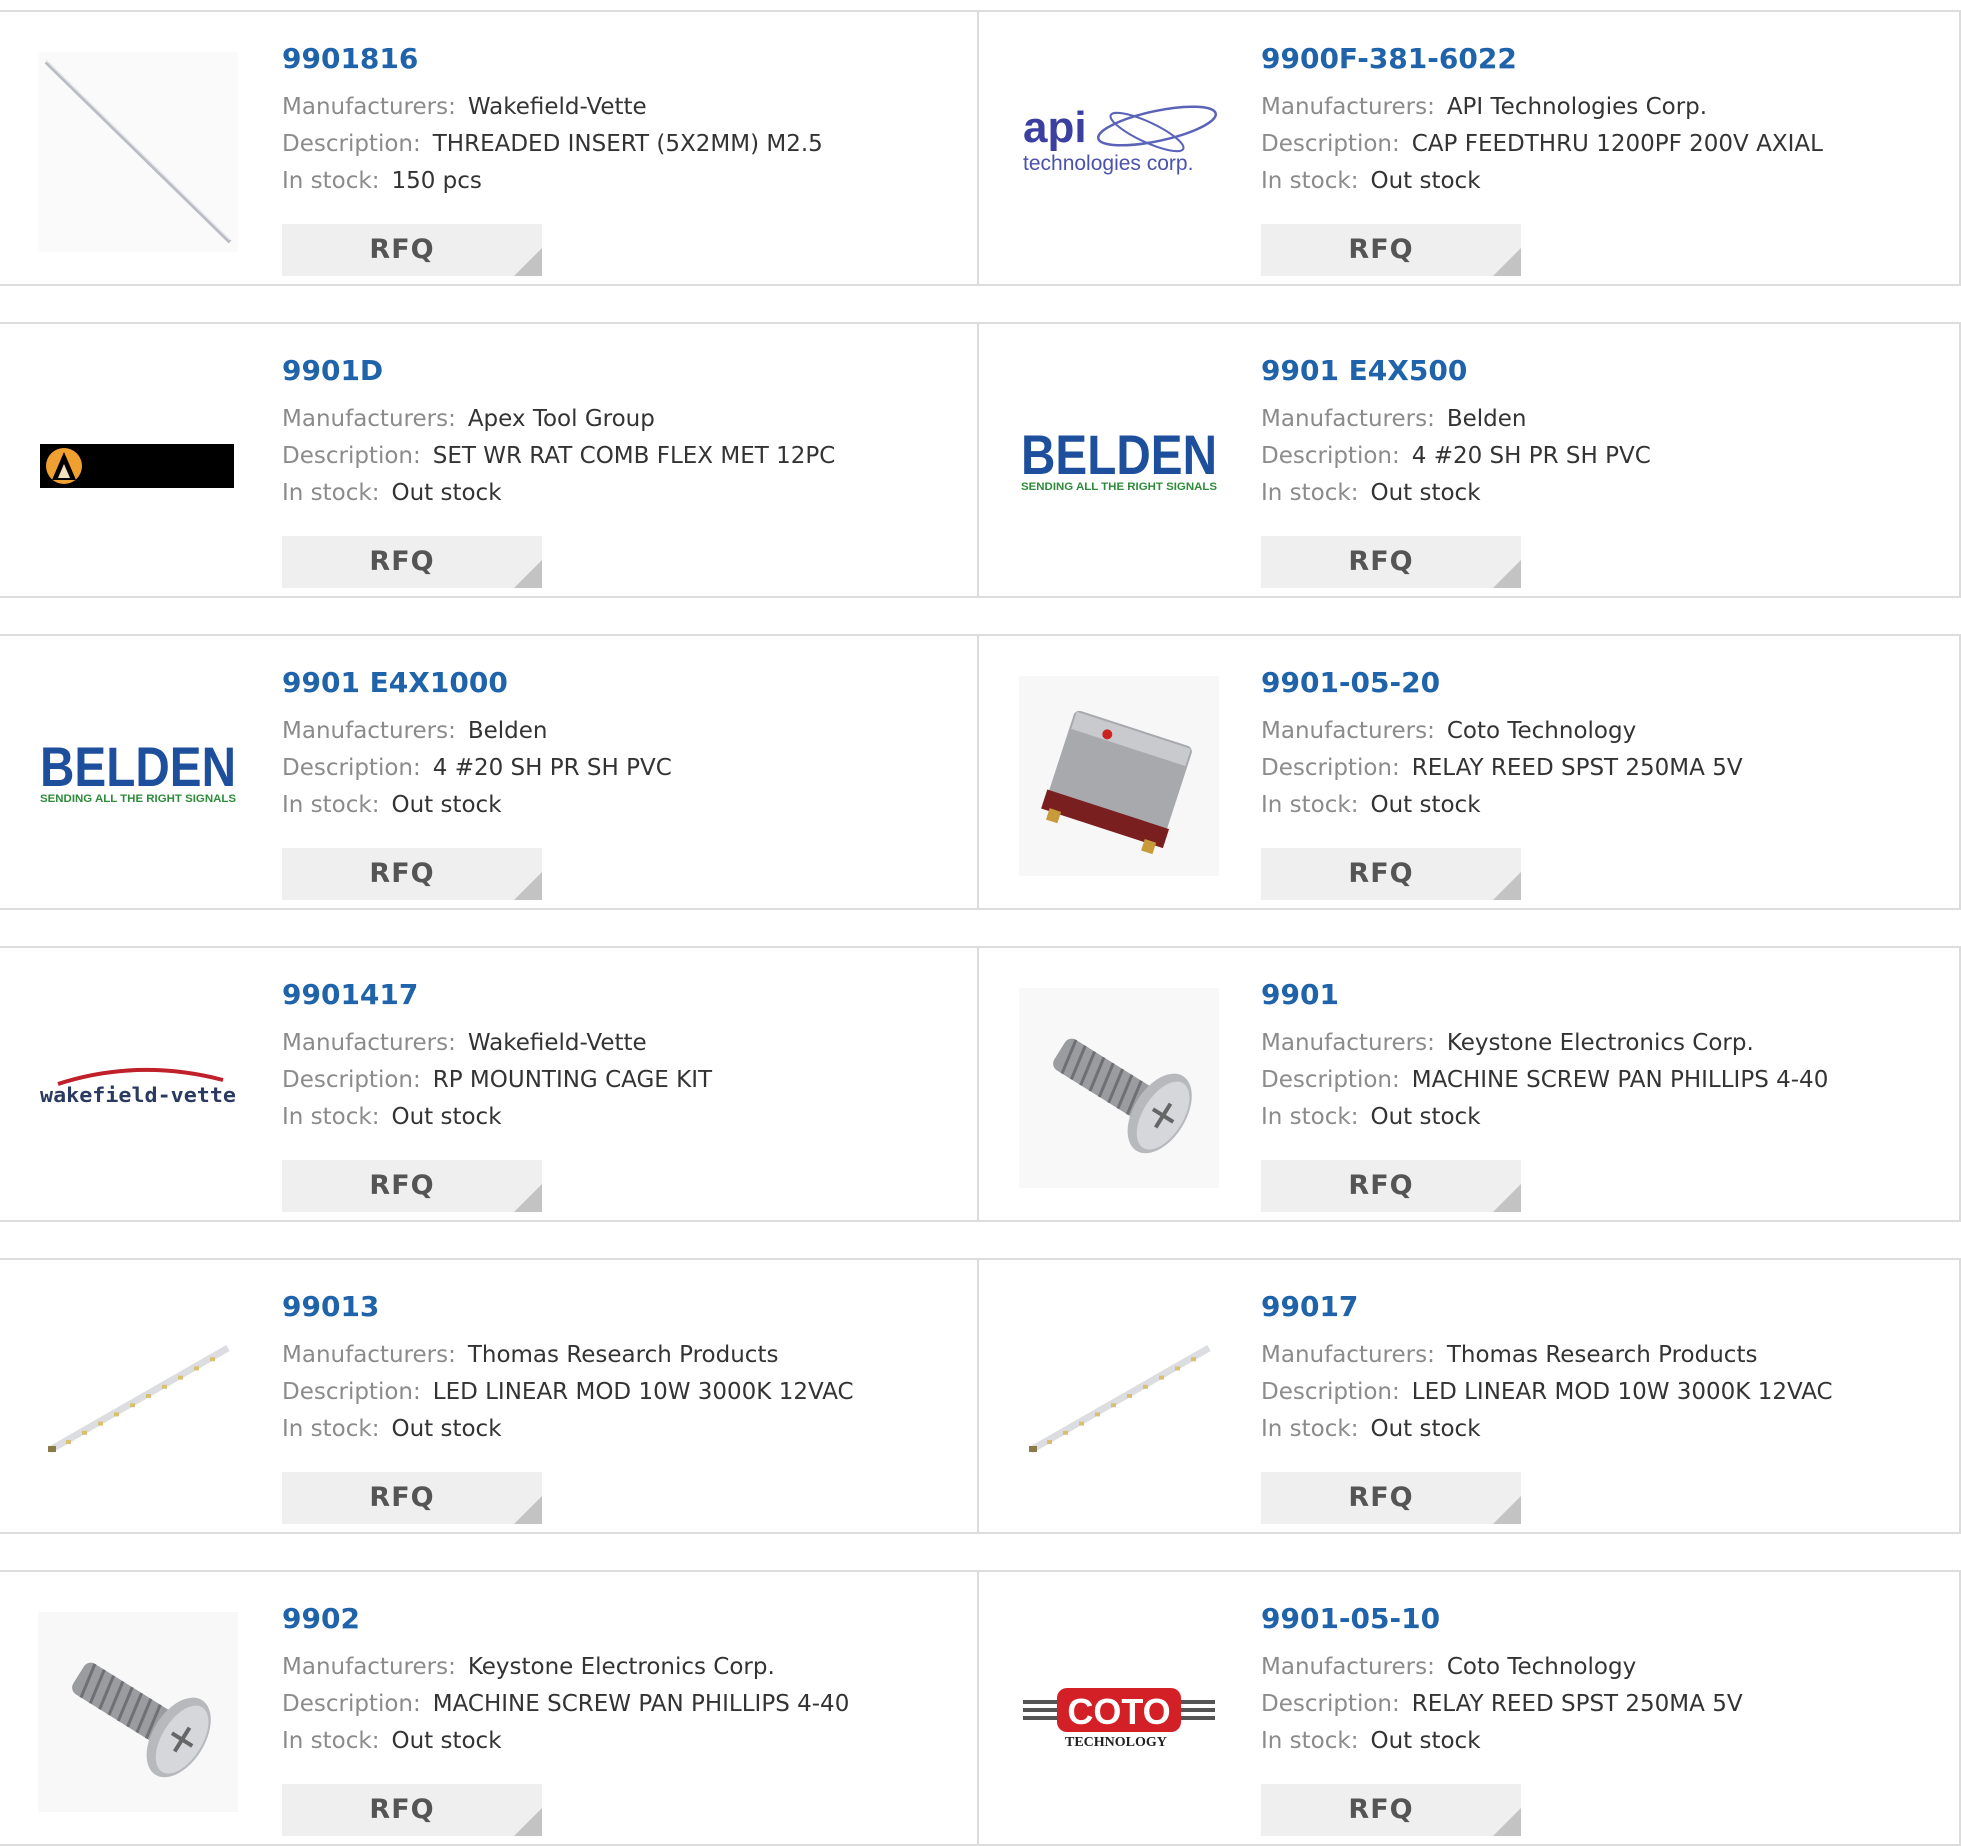 The width and height of the screenshot is (1961, 1846). What do you see at coordinates (619, 58) in the screenshot?
I see `part-number-link: 9901816` at bounding box center [619, 58].